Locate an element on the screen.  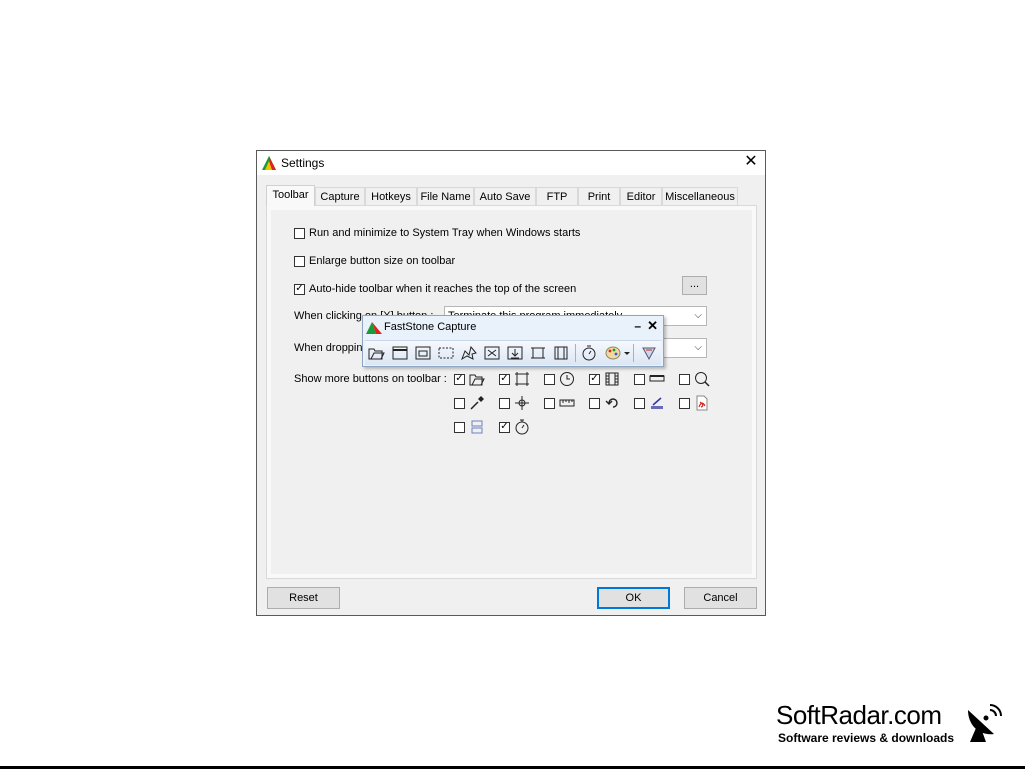
undo-arrow-icon is located at coordinates (611, 403).